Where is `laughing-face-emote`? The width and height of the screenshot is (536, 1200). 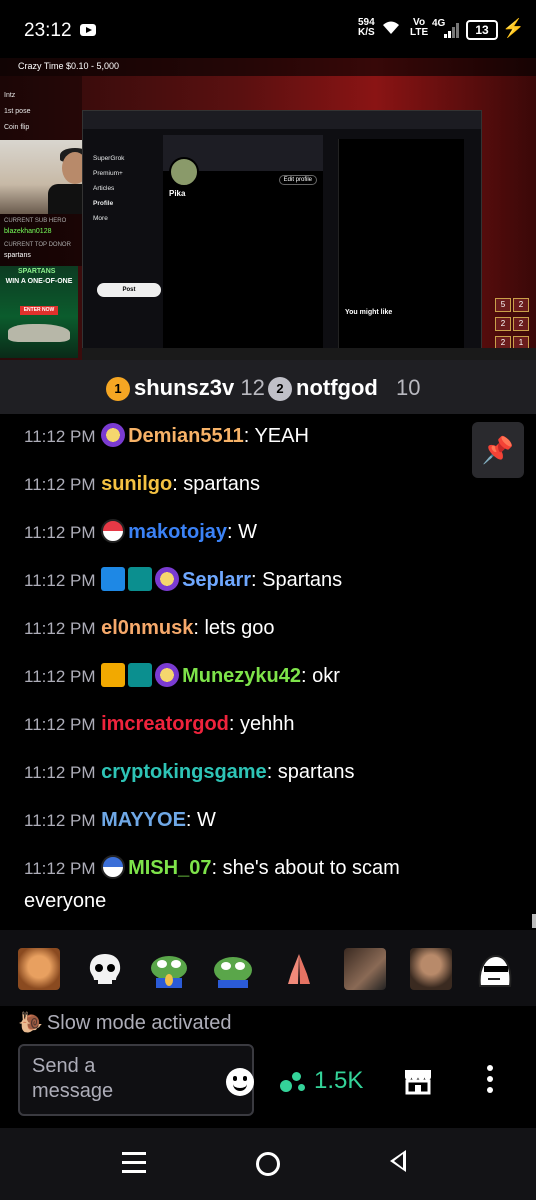 laughing-face-emote is located at coordinates (39, 969).